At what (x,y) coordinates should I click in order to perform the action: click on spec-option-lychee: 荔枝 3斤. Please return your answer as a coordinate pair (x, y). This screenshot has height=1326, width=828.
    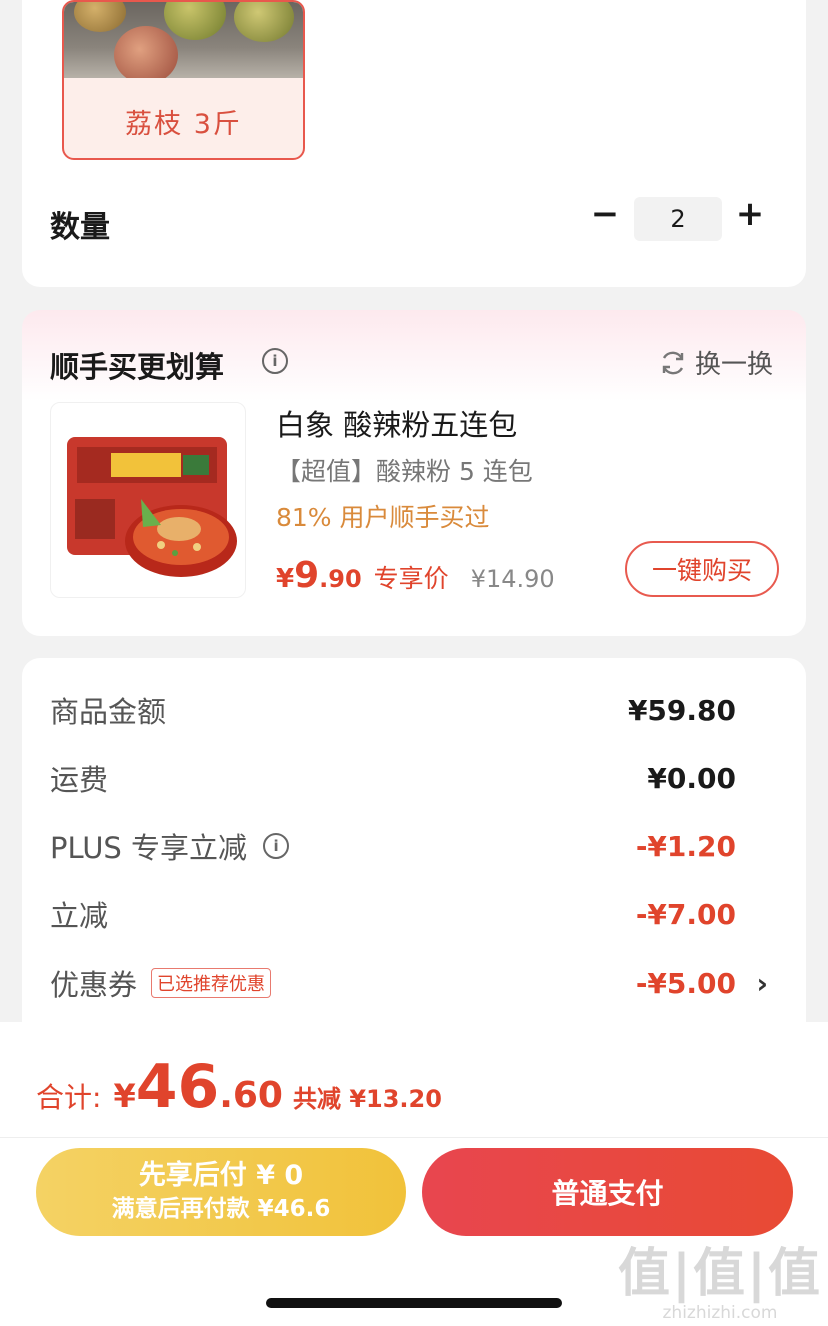
    Looking at the image, I should click on (183, 80).